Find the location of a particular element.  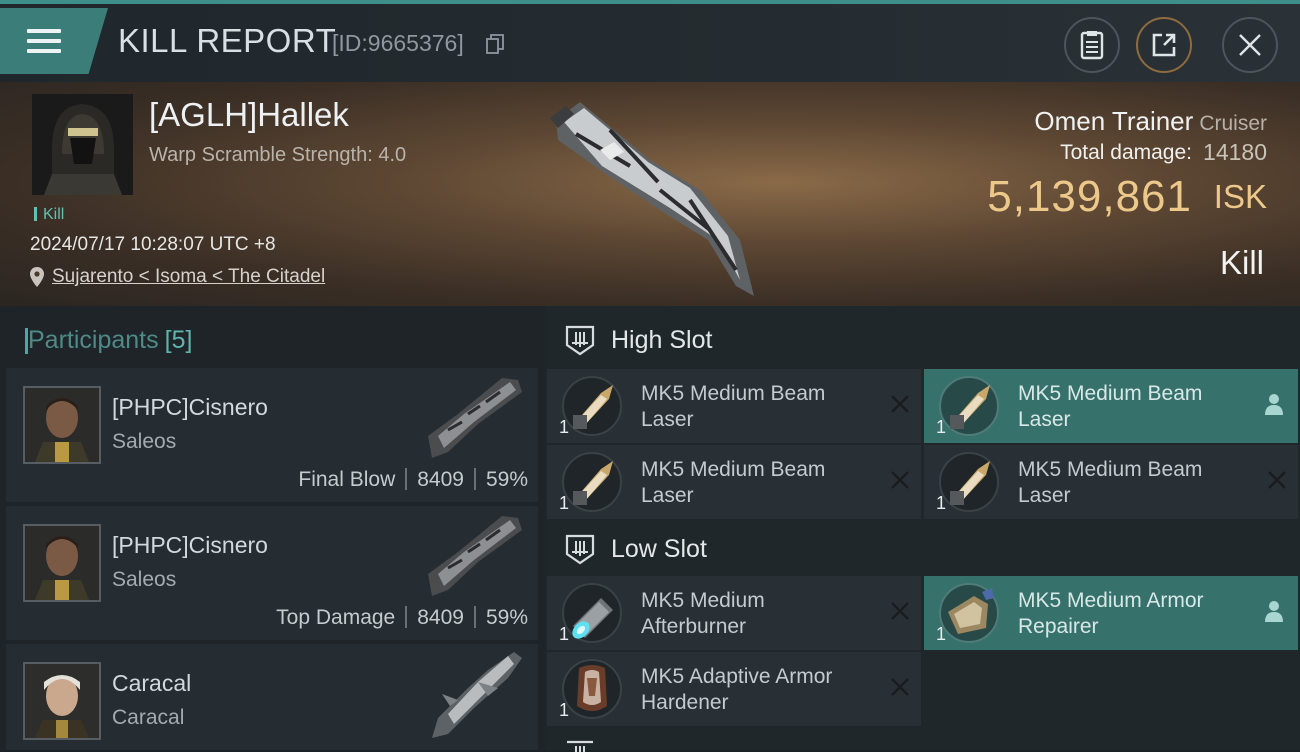

module-item: 1 MK5 Adaptive Armor Hardener is located at coordinates (734, 689).